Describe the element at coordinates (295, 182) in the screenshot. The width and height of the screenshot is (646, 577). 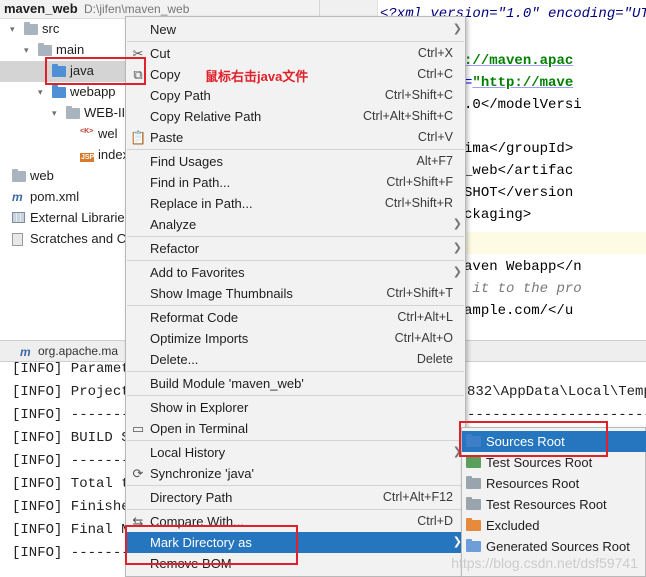
I see `menu-item-find-in-path: Find in Path... Ctrl+Shift+F` at that location.